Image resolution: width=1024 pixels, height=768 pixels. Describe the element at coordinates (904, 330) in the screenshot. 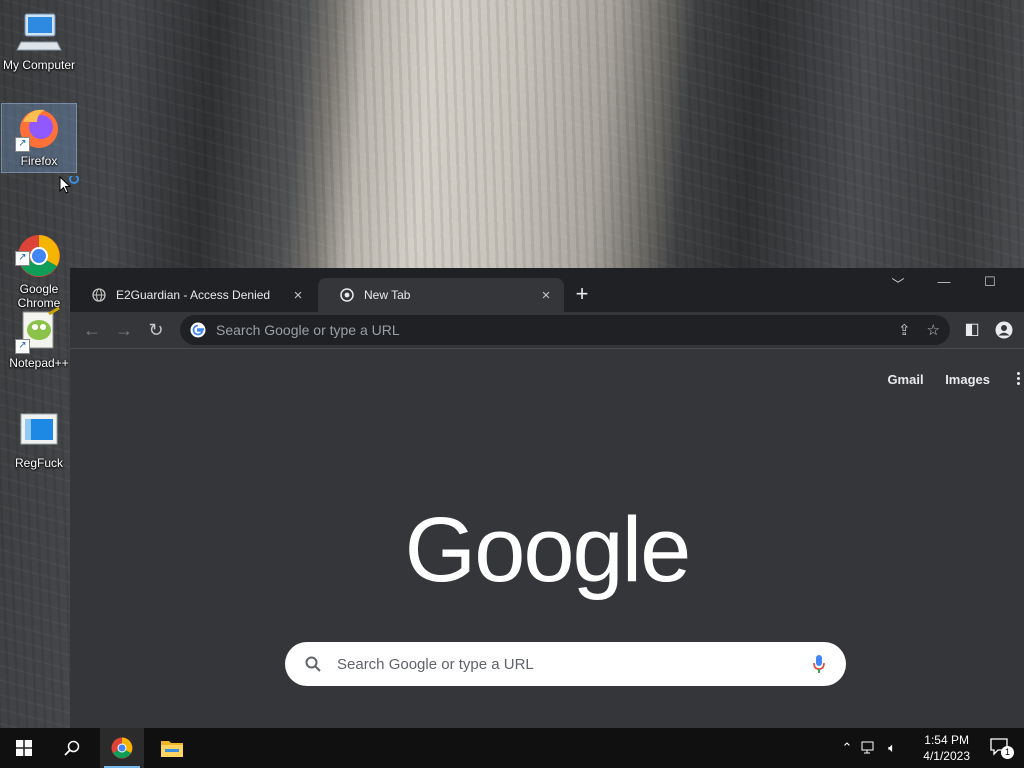

I see `share-icon: ⇪` at that location.